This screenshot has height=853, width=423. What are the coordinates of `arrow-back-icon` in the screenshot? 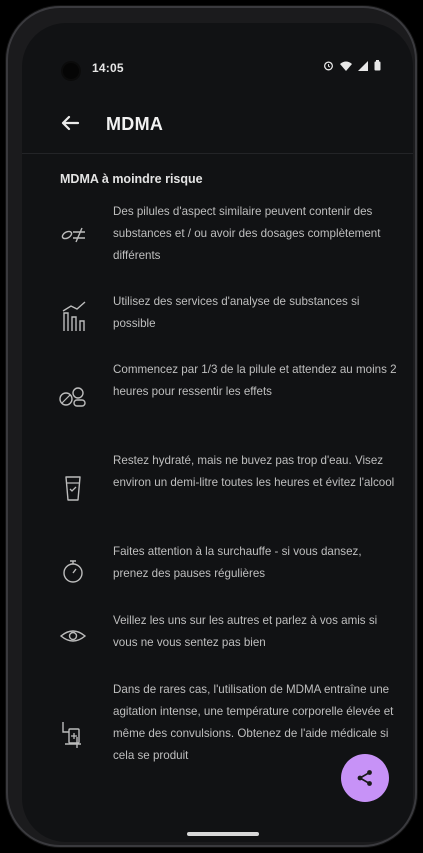 It's located at (70, 123).